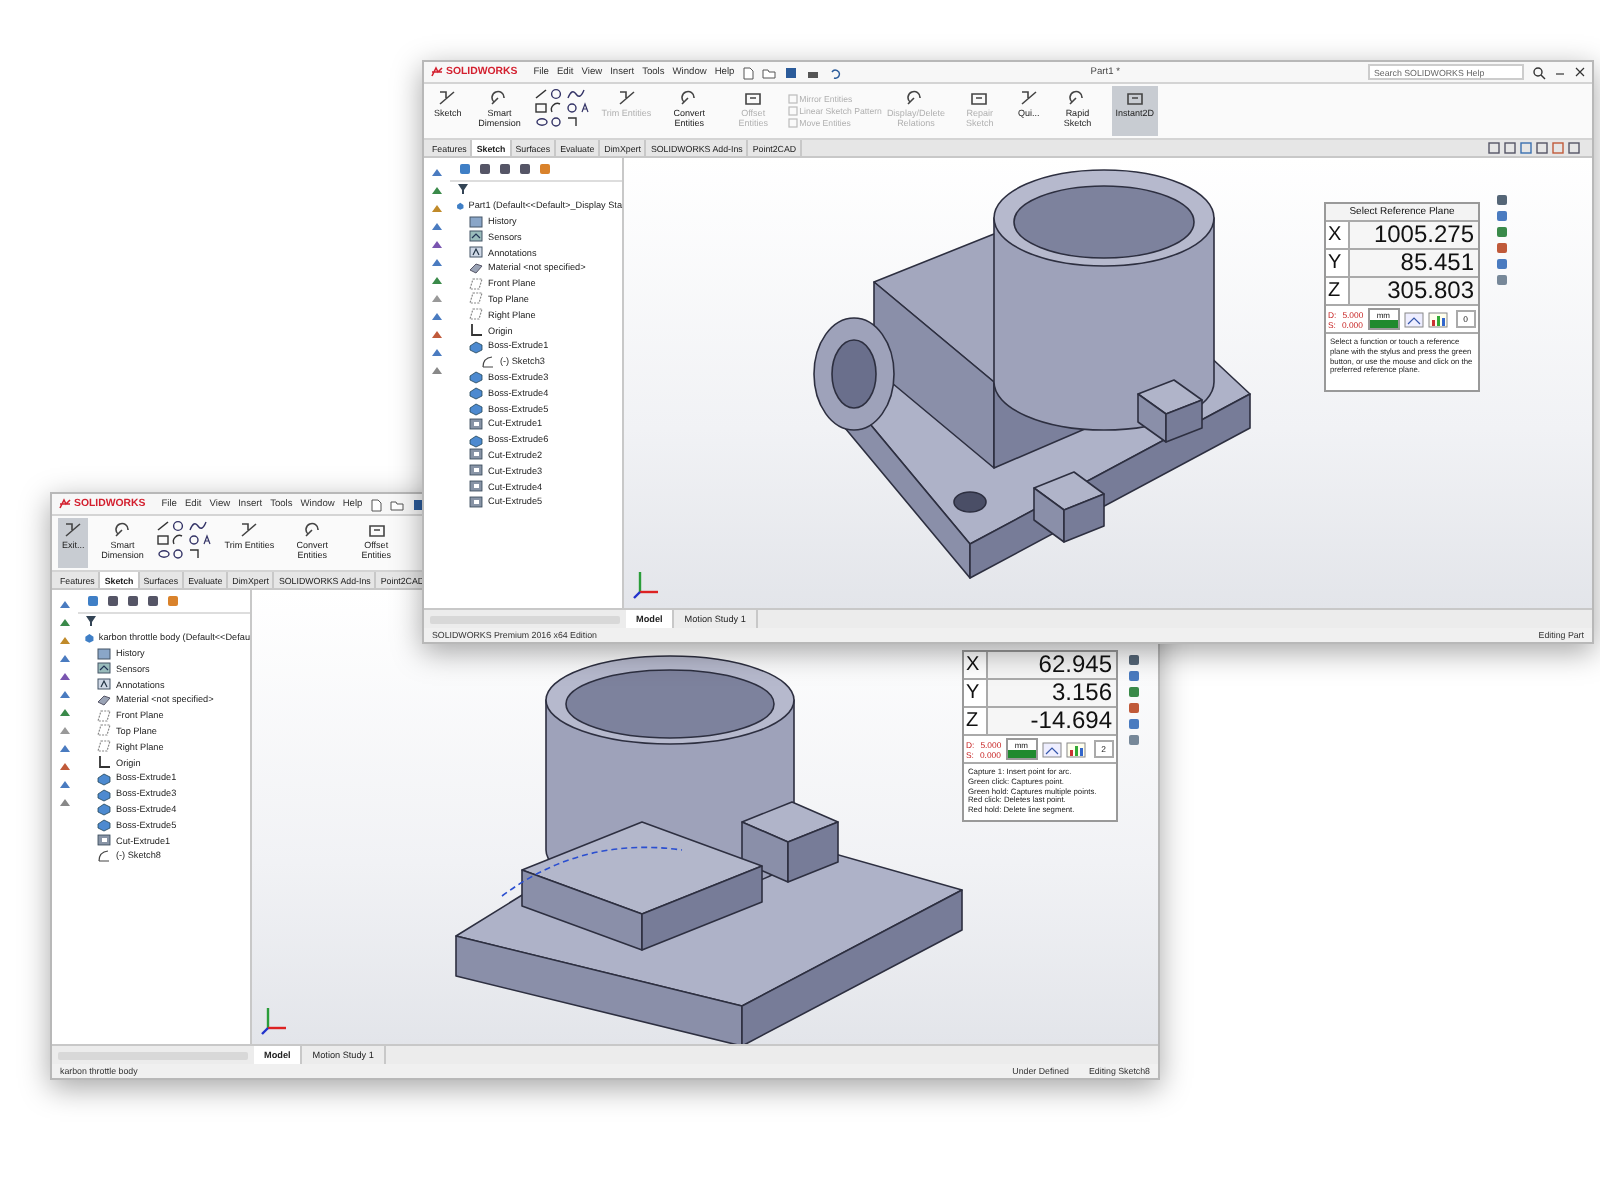 This screenshot has height=1200, width=1600. Describe the element at coordinates (1414, 291) in the screenshot. I see `coordinate-value: 305.803` at that location.